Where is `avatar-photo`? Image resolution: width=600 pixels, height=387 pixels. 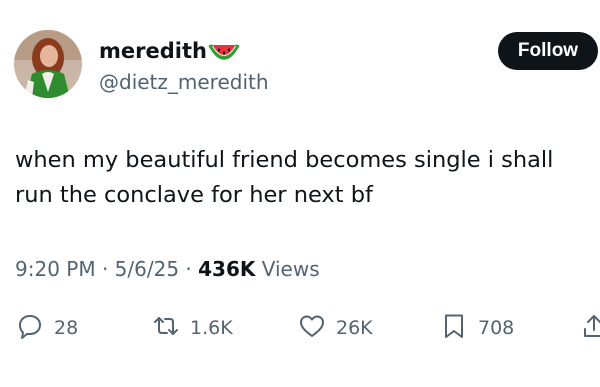
avatar-photo is located at coordinates (48, 64).